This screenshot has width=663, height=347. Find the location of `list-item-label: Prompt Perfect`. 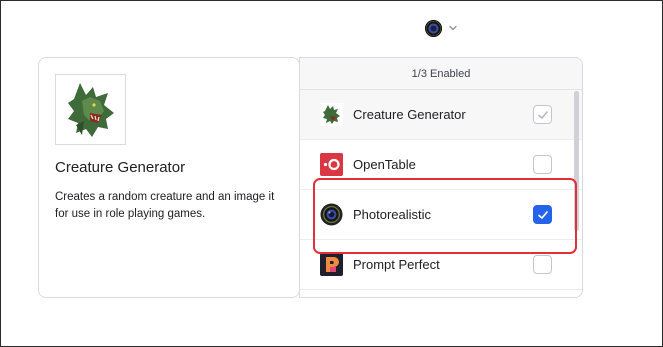

list-item-label: Prompt Perfect is located at coordinates (396, 264).